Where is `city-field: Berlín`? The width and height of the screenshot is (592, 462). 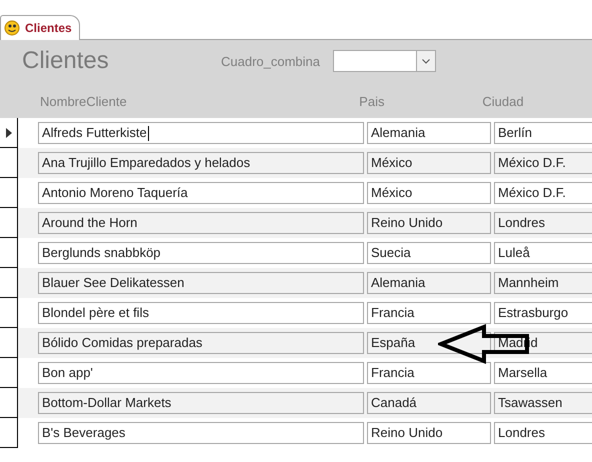 city-field: Berlín is located at coordinates (543, 133).